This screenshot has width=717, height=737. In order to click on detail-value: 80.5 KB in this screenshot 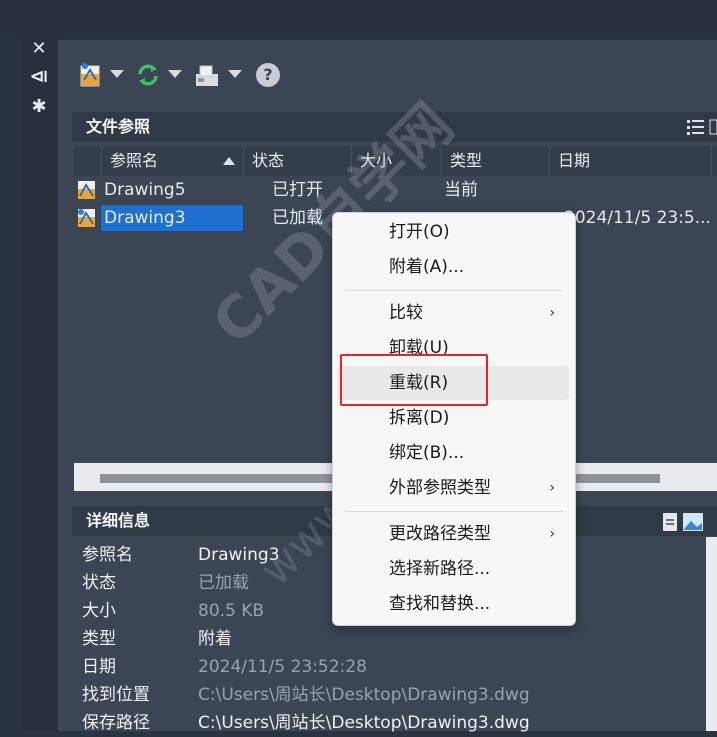, I will do `click(231, 611)`.